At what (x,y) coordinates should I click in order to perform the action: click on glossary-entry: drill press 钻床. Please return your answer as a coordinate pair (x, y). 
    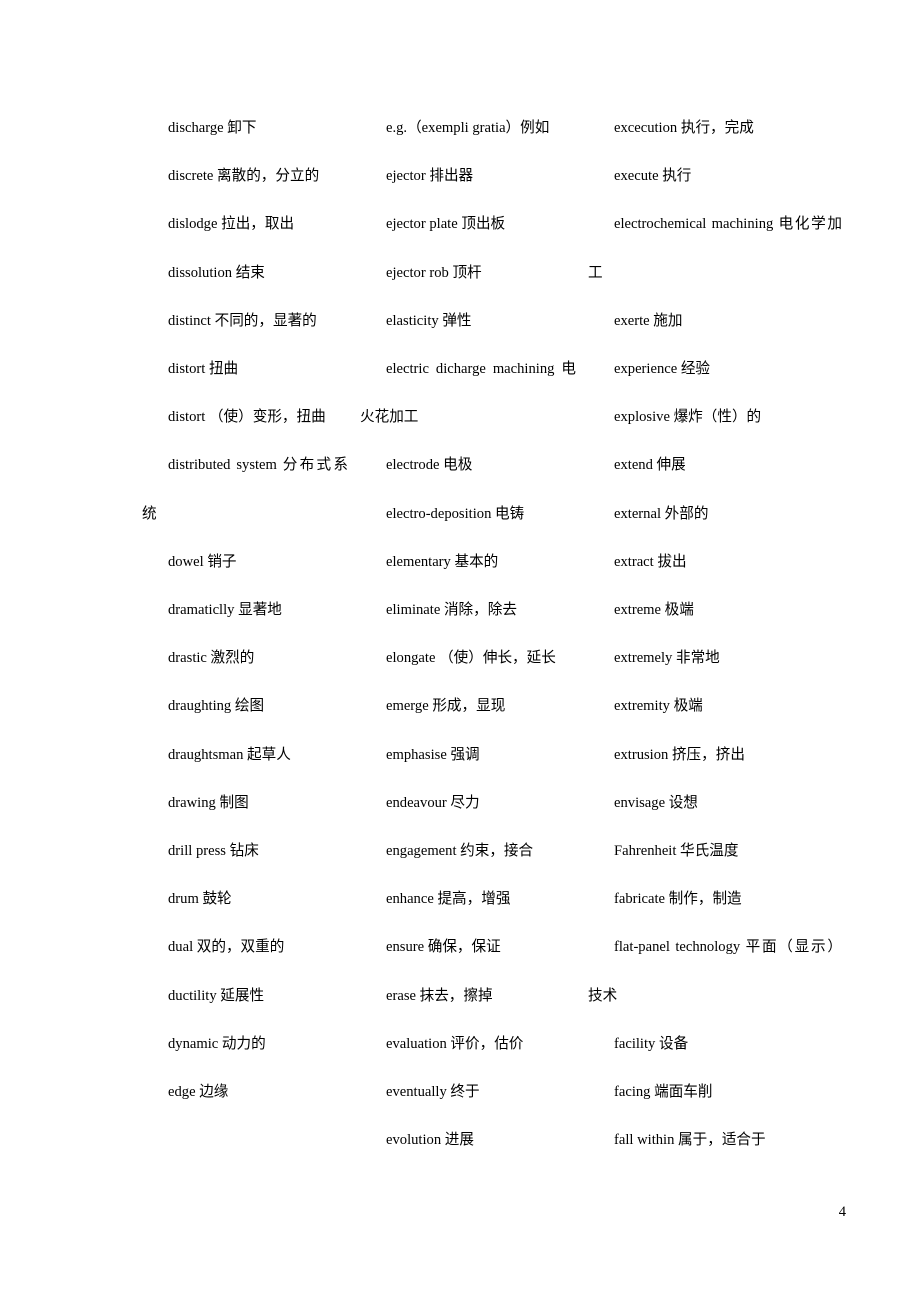
    Looking at the image, I should click on (213, 851).